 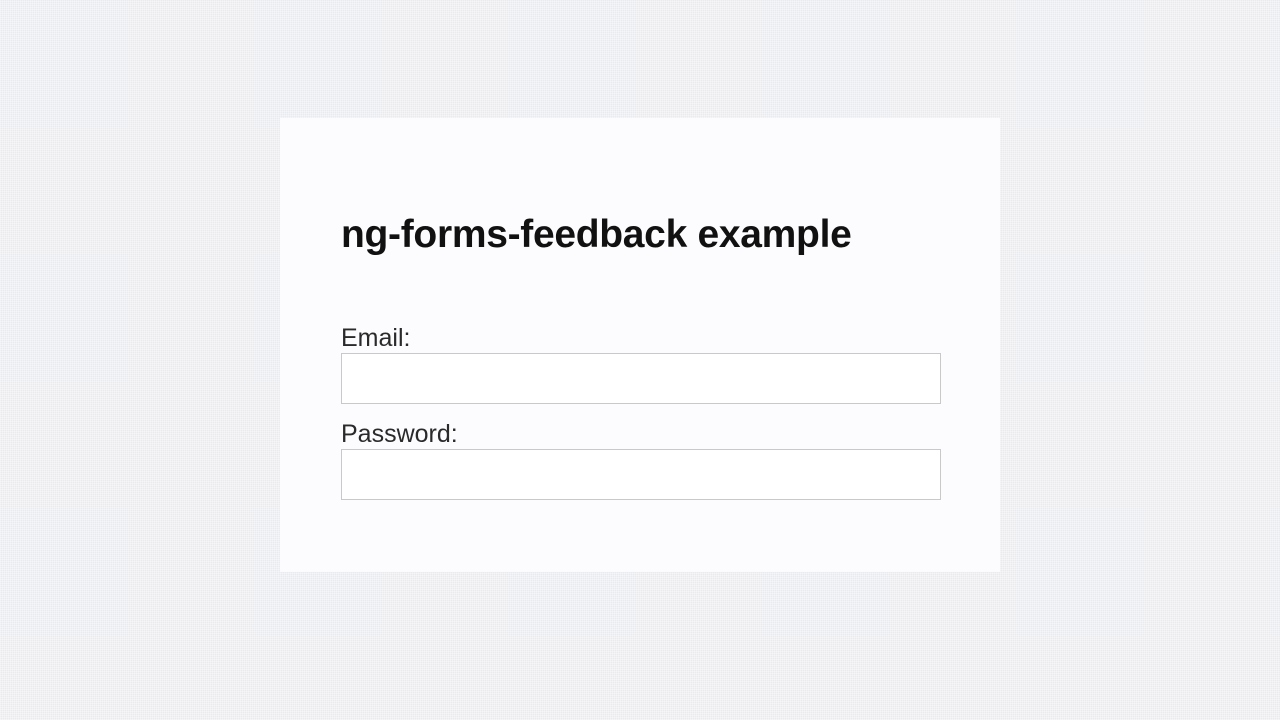 What do you see at coordinates (596, 234) in the screenshot?
I see `page-title: ng-forms-feedback example` at bounding box center [596, 234].